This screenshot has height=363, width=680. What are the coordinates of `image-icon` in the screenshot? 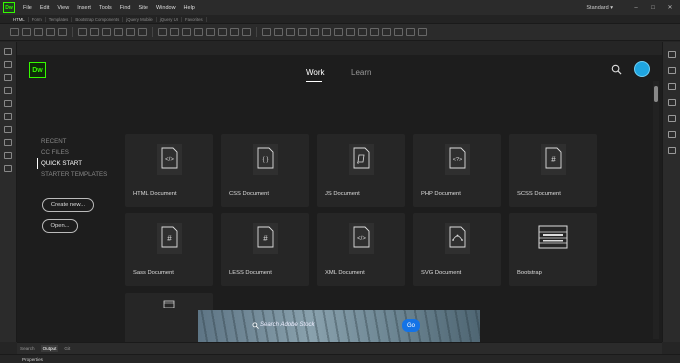 It's located at (26, 32).